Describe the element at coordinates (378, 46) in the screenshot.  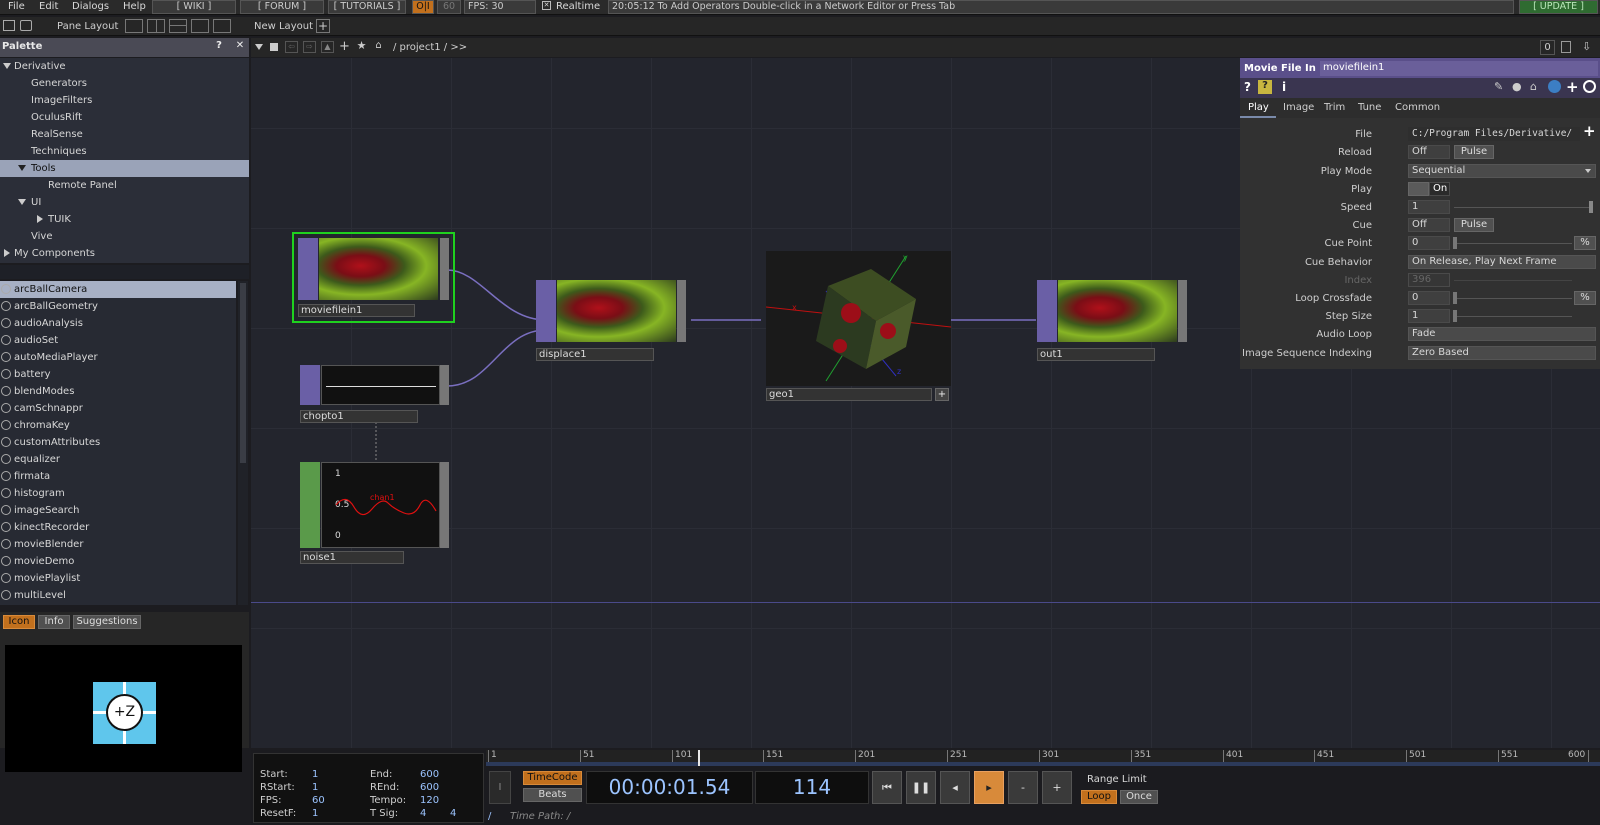
I see `home-icon: ⌂` at that location.